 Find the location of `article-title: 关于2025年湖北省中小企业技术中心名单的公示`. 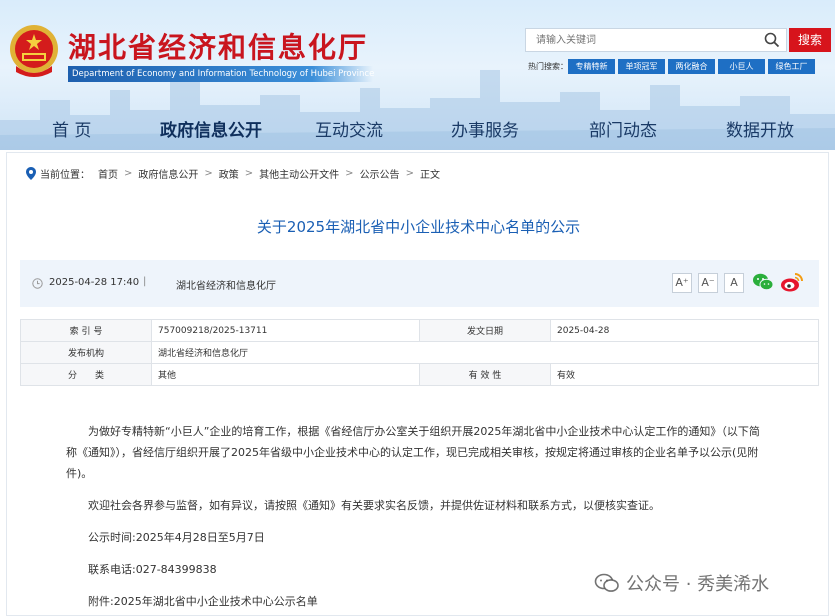

article-title: 关于2025年湖北省中小企业技术中心名单的公示 is located at coordinates (418, 227).